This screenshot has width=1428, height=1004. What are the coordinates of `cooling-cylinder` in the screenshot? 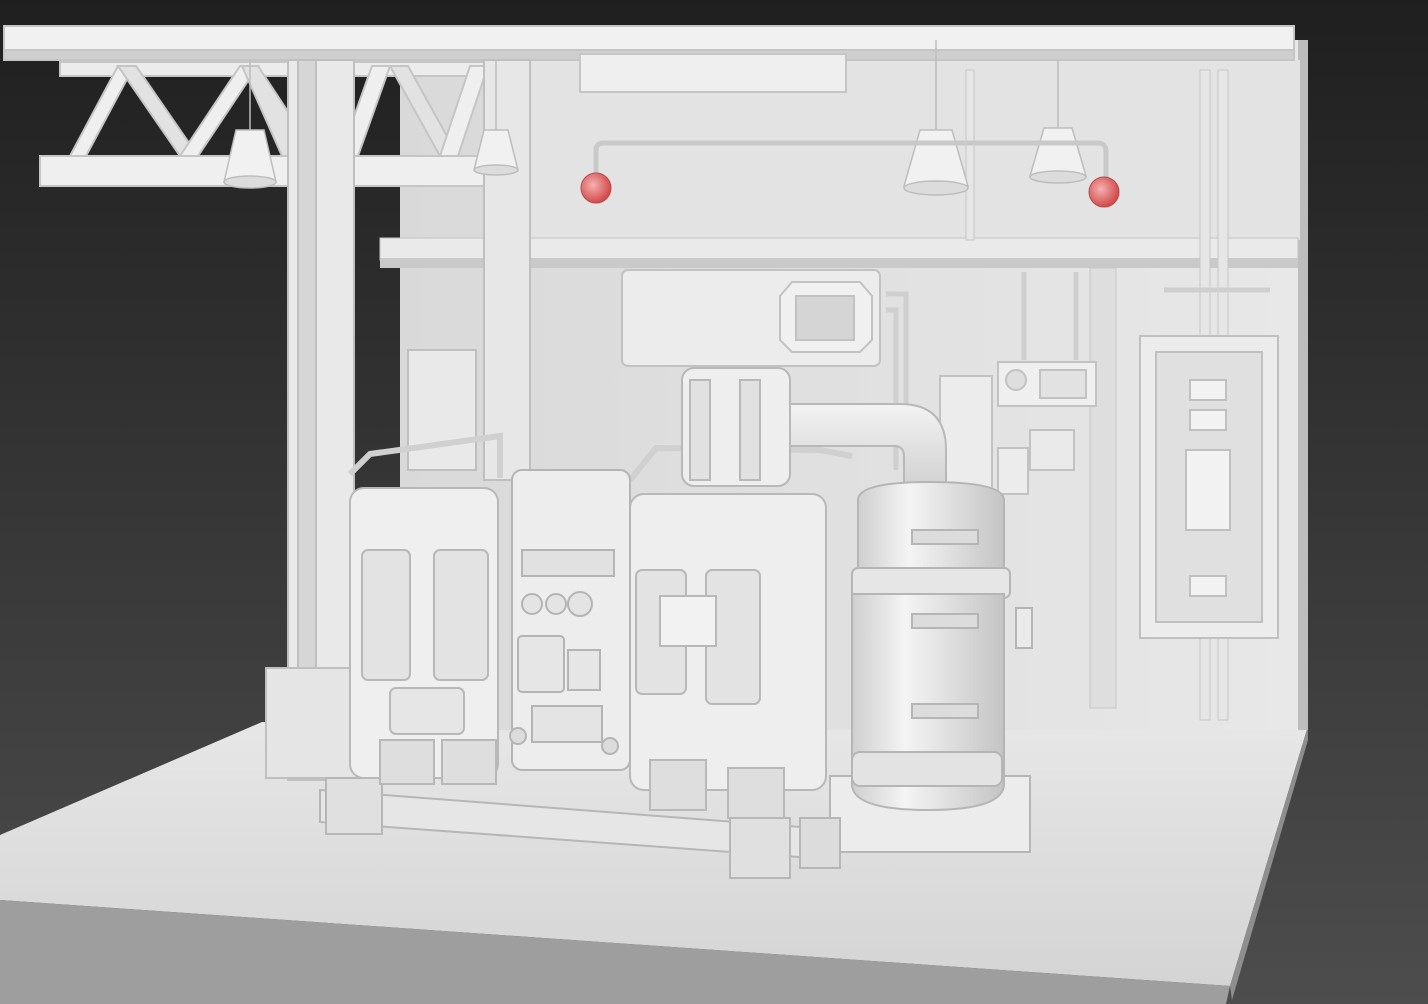 It's located at (942, 646).